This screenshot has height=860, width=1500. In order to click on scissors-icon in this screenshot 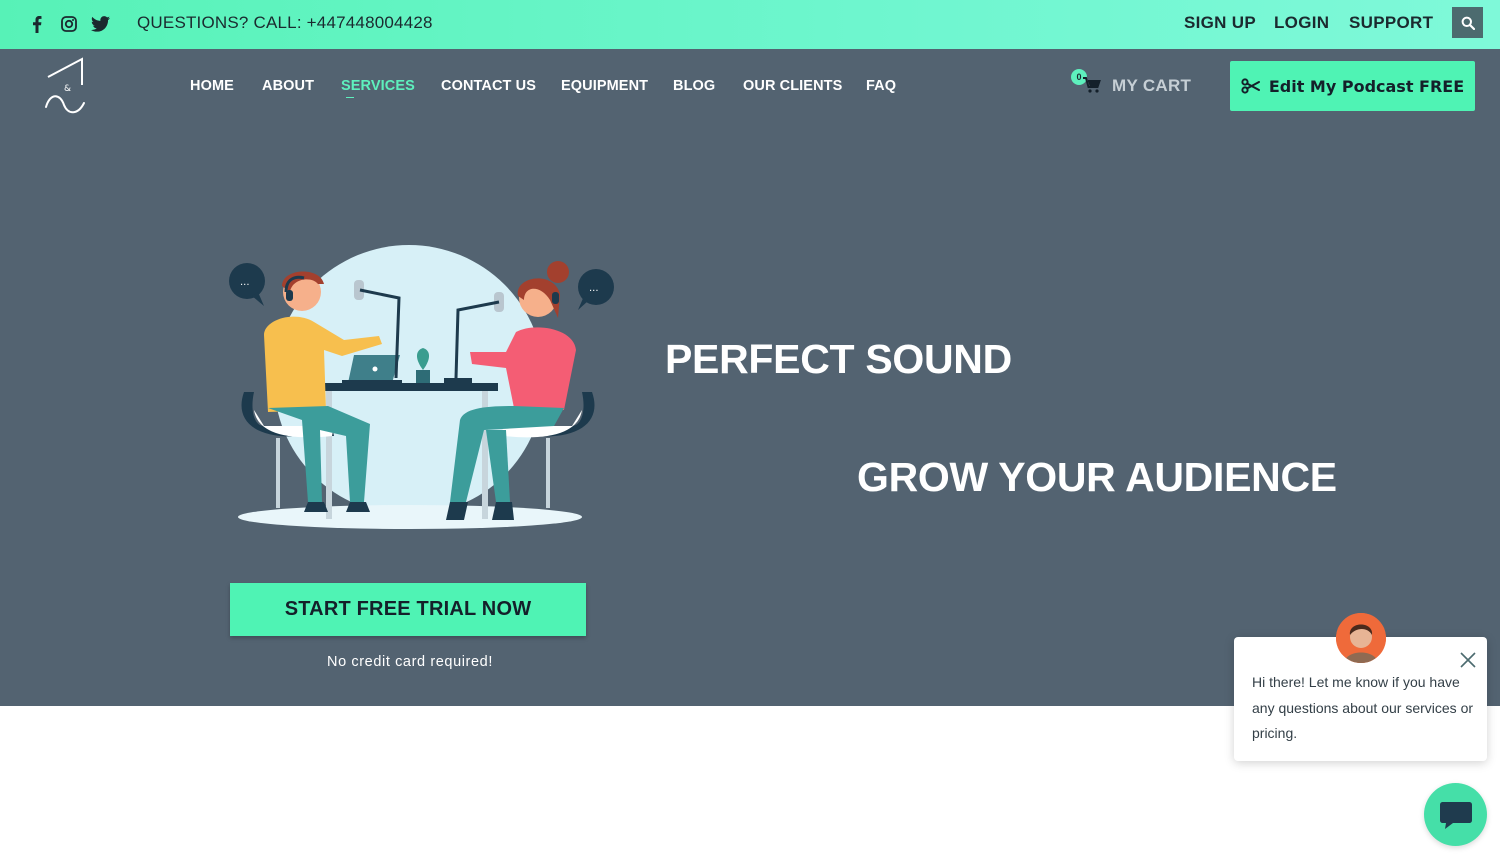, I will do `click(1250, 86)`.